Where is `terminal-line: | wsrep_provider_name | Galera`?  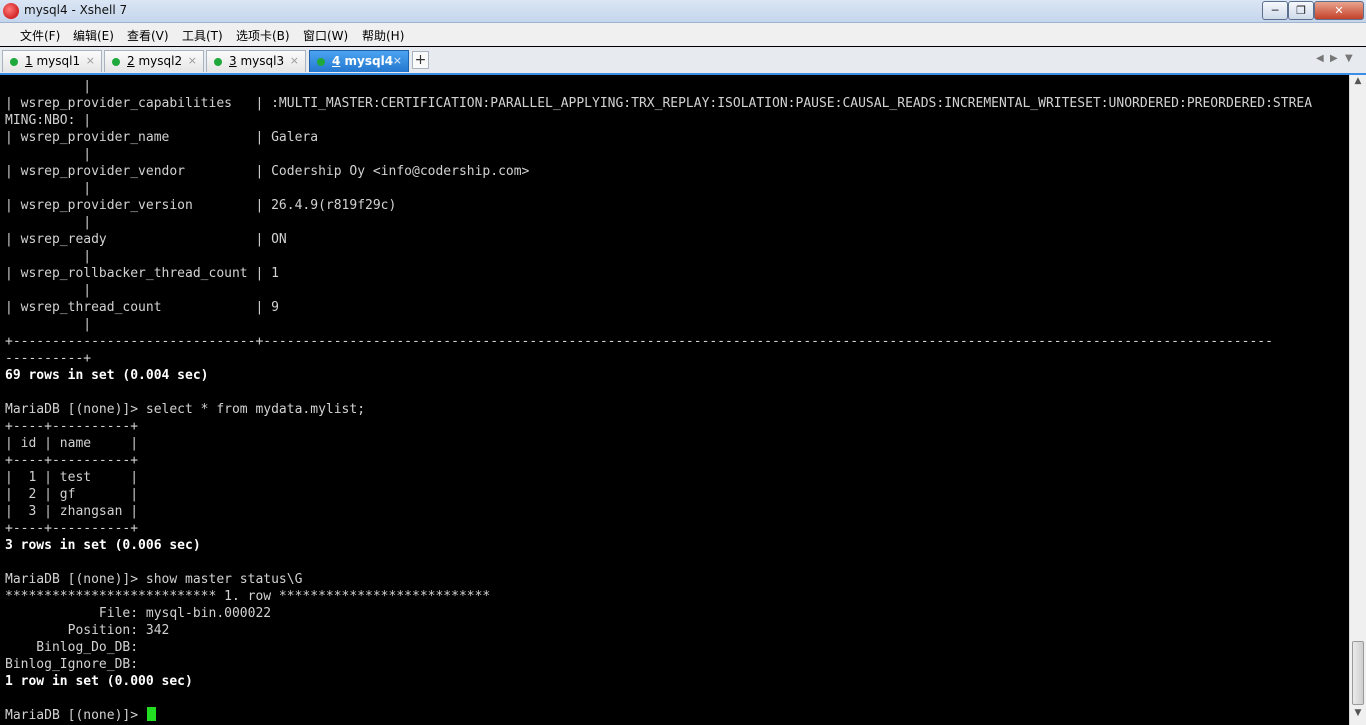 terminal-line: | wsrep_provider_name | Galera is located at coordinates (161, 137).